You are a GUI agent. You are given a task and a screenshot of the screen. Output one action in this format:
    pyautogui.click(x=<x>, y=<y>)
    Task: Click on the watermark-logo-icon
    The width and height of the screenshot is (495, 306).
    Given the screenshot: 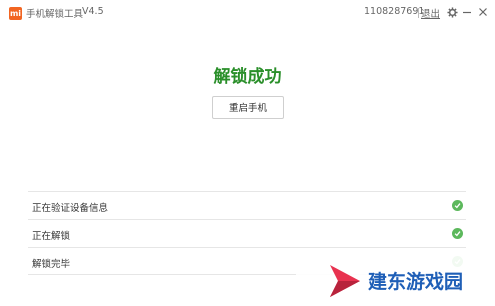 What is the action you would take?
    pyautogui.click(x=344, y=283)
    